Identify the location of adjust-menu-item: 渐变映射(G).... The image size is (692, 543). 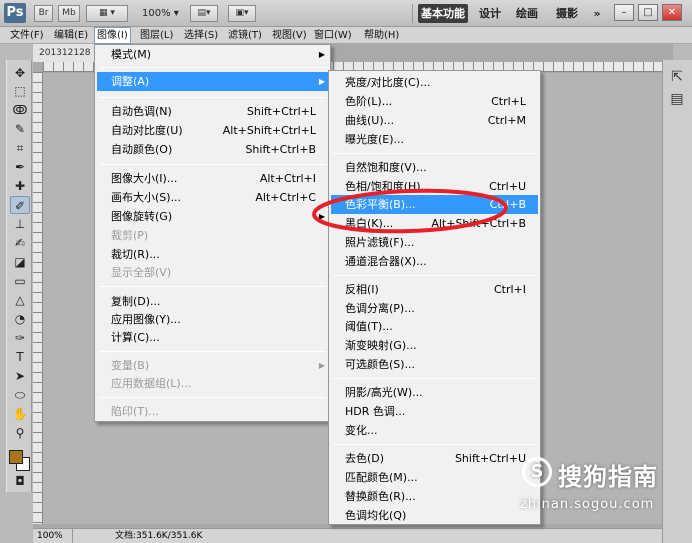
(434, 345).